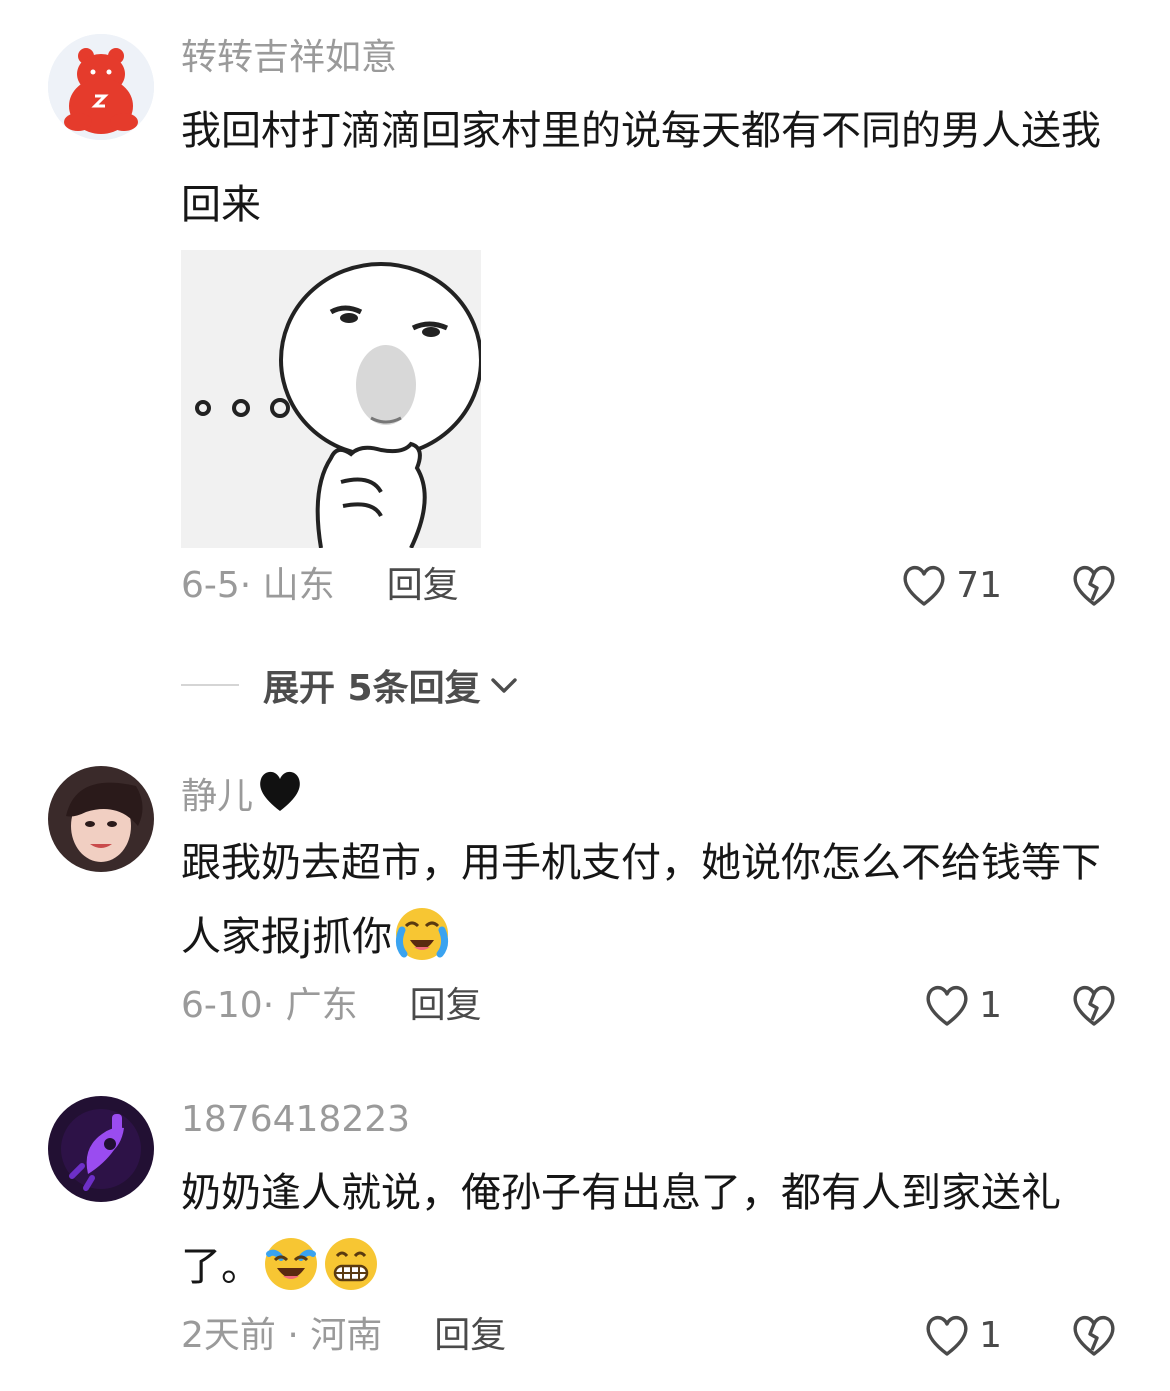  I want to click on grinning-face-icon, so click(351, 1262).